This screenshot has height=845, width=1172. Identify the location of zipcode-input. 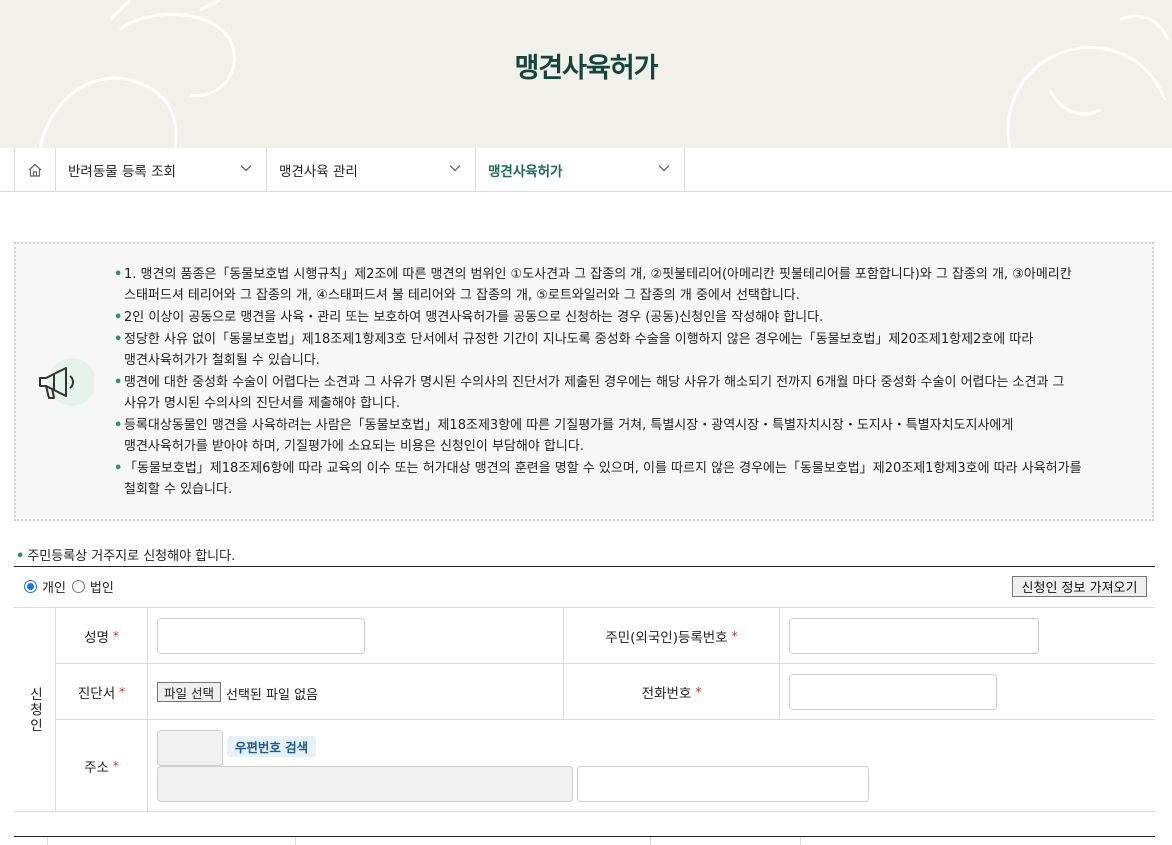
(190, 748).